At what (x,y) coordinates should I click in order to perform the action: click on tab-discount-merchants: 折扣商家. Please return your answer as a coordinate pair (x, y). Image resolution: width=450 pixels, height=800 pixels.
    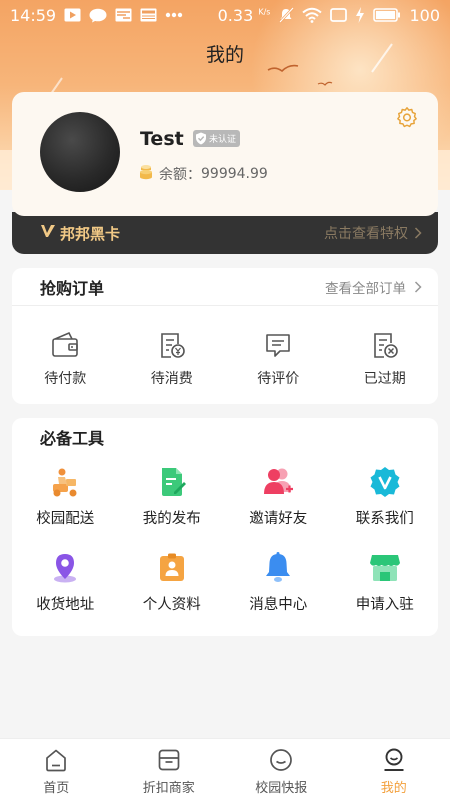
    Looking at the image, I should click on (169, 769).